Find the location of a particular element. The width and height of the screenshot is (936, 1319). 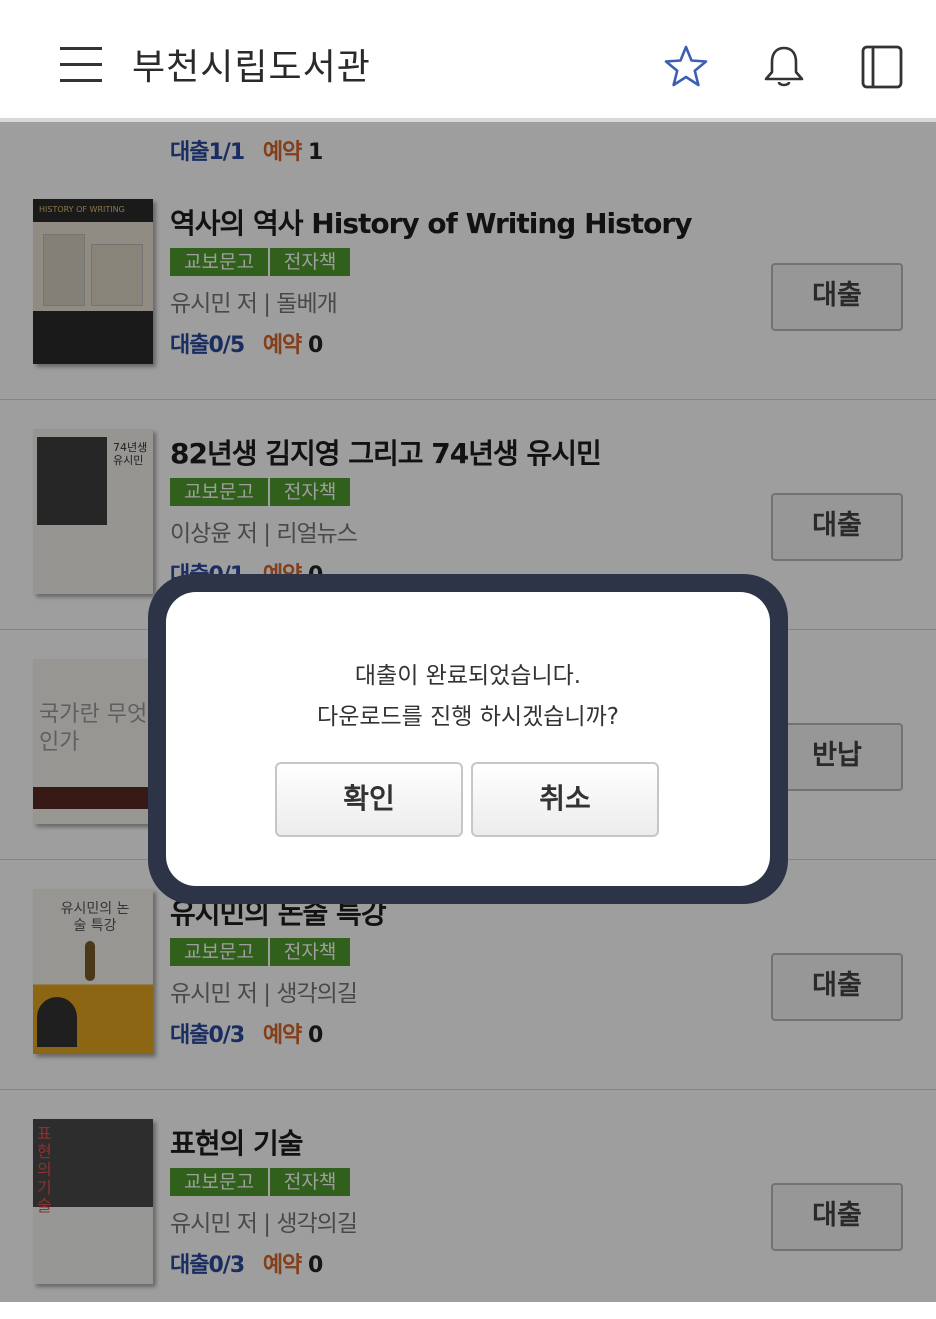

page-title: 부천시립도서관 is located at coordinates (251, 67).